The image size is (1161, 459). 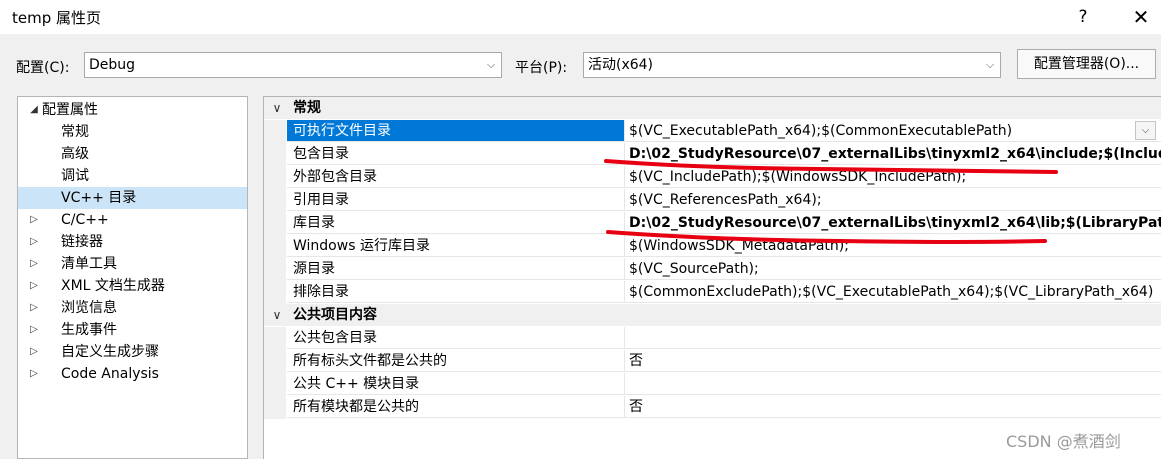 I want to click on watermark: CSDN @煮酒剑, so click(x=1063, y=441).